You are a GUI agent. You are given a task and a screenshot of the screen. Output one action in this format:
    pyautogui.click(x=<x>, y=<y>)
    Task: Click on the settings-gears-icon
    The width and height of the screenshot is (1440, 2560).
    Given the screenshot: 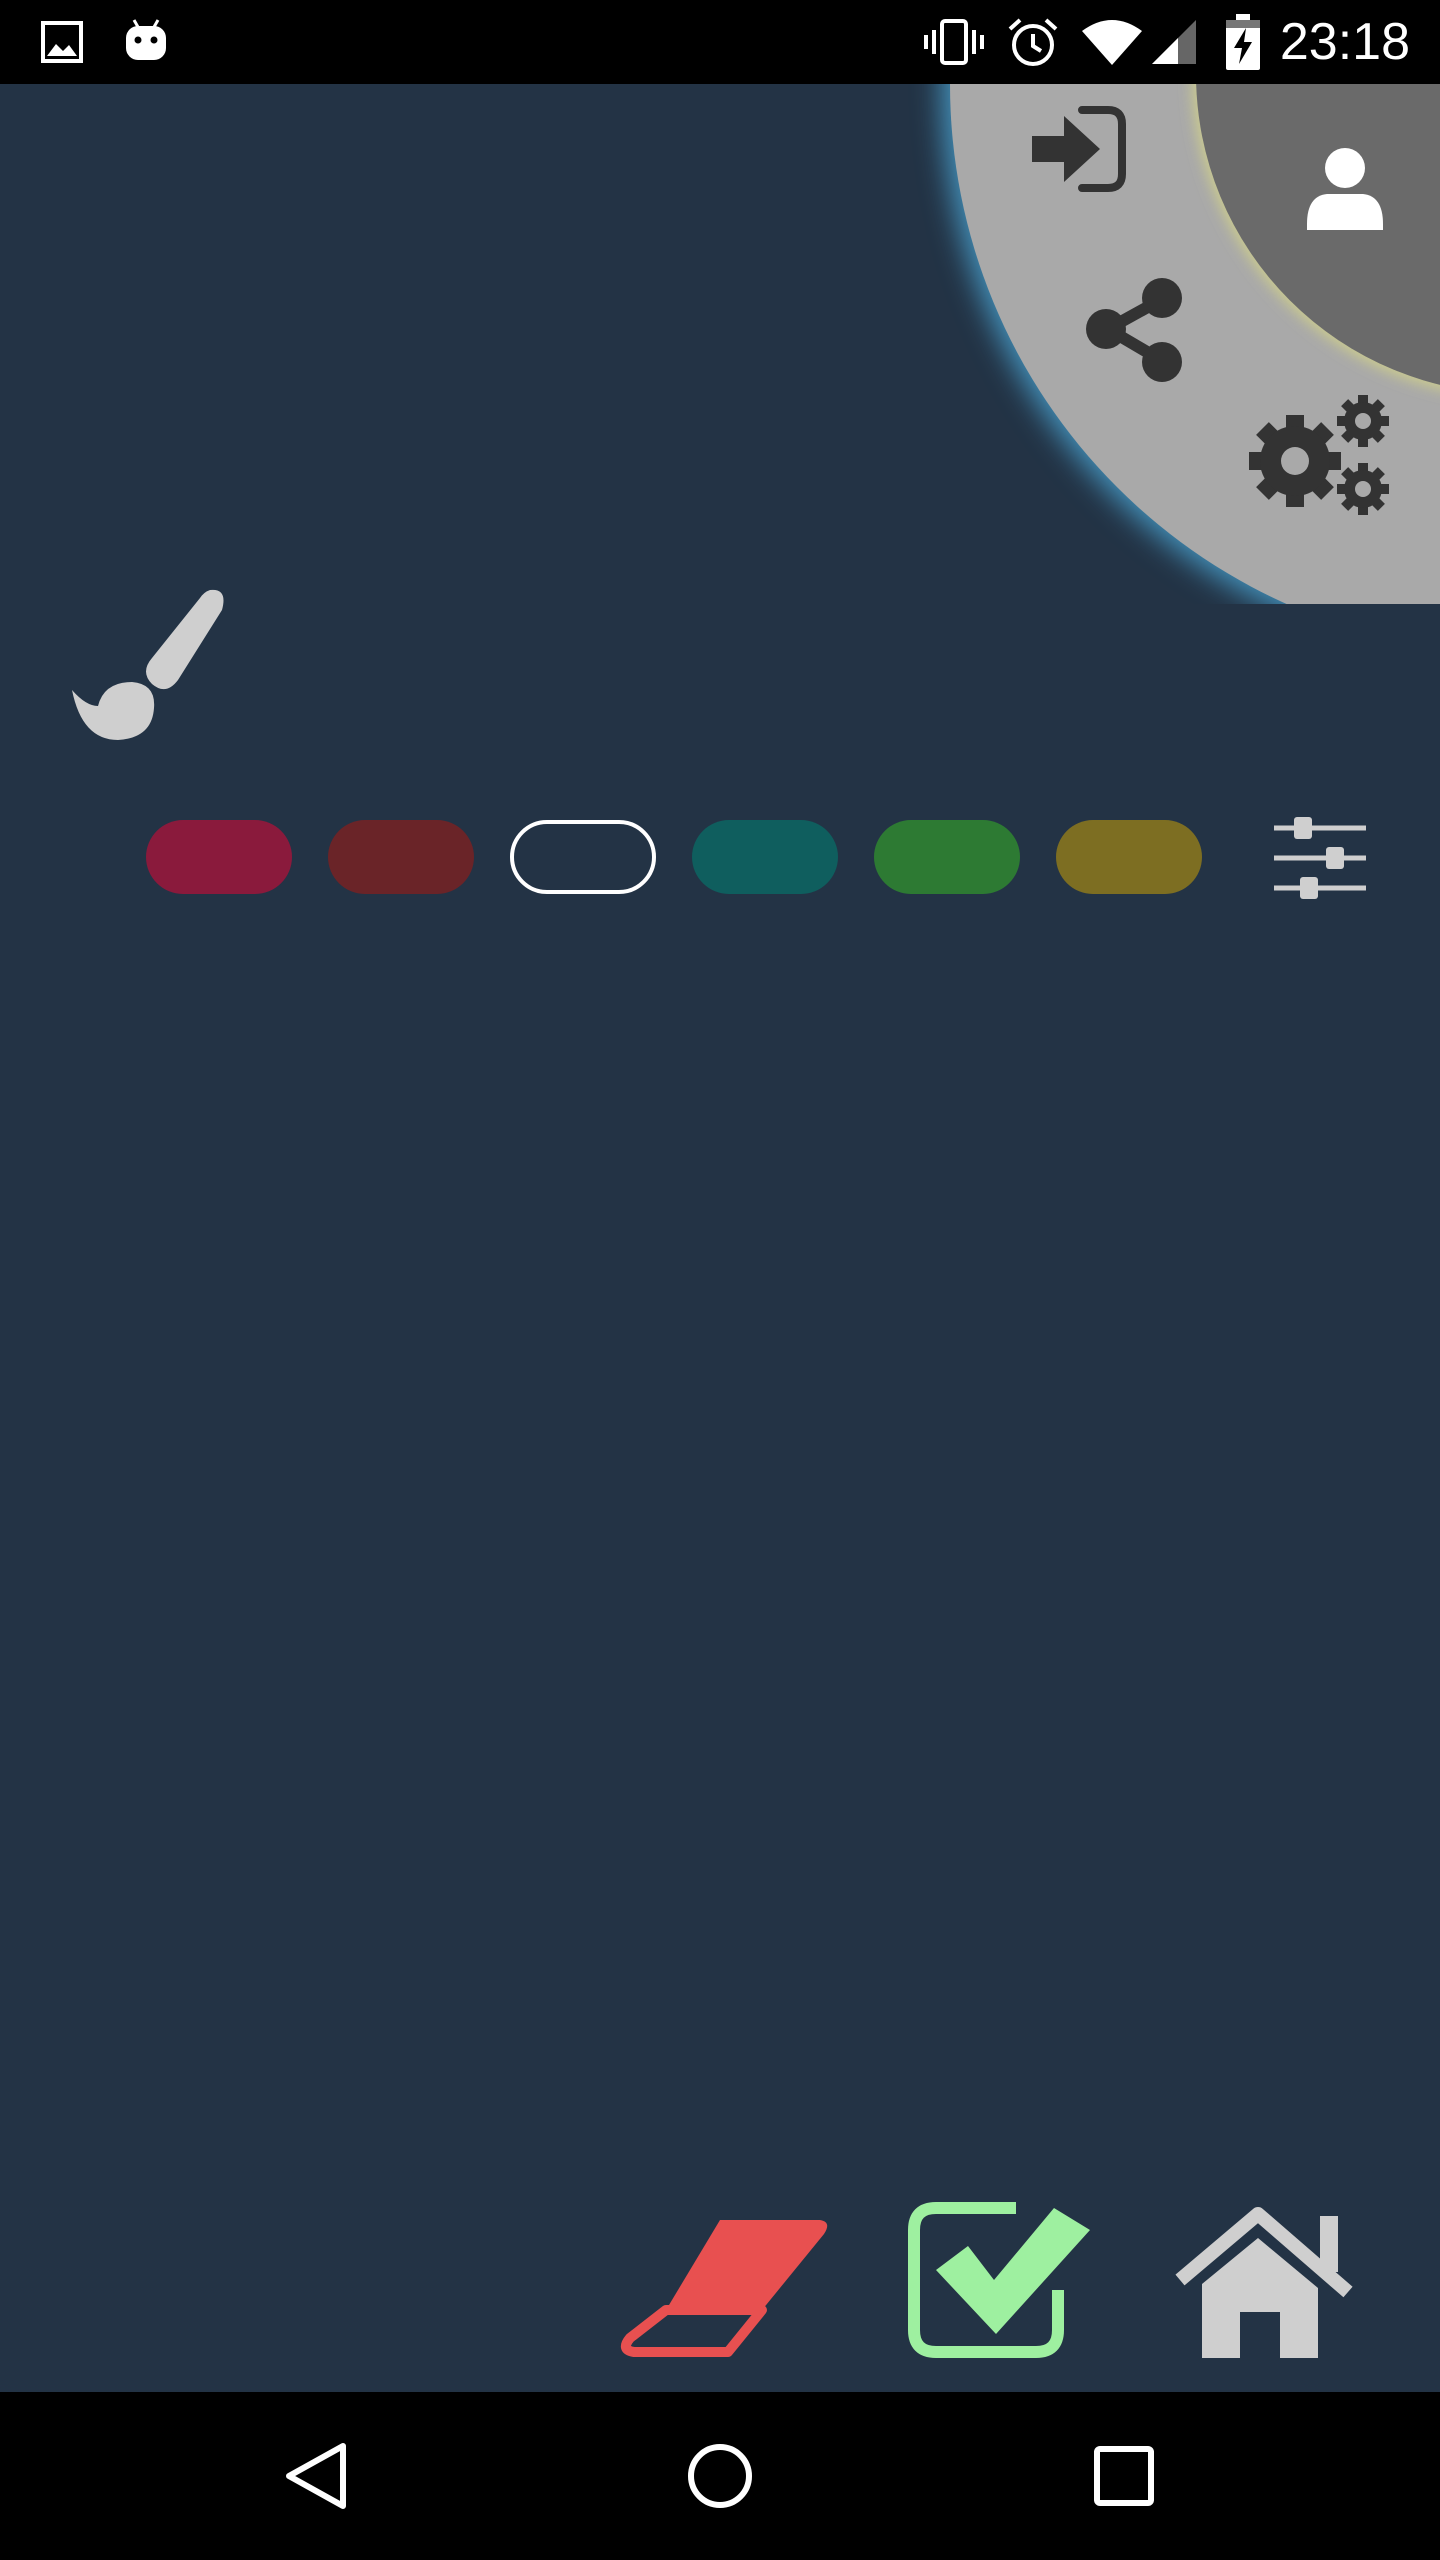 What is the action you would take?
    pyautogui.click(x=1319, y=455)
    